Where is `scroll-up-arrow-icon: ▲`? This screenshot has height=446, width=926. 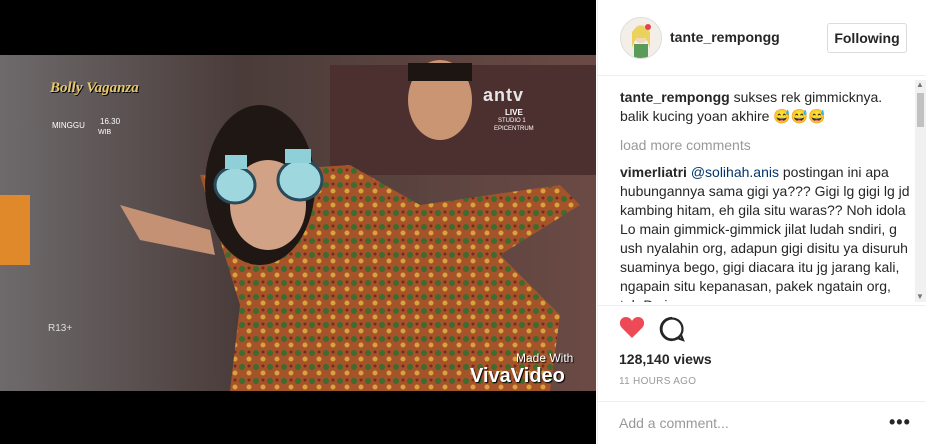 scroll-up-arrow-icon: ▲ is located at coordinates (920, 84).